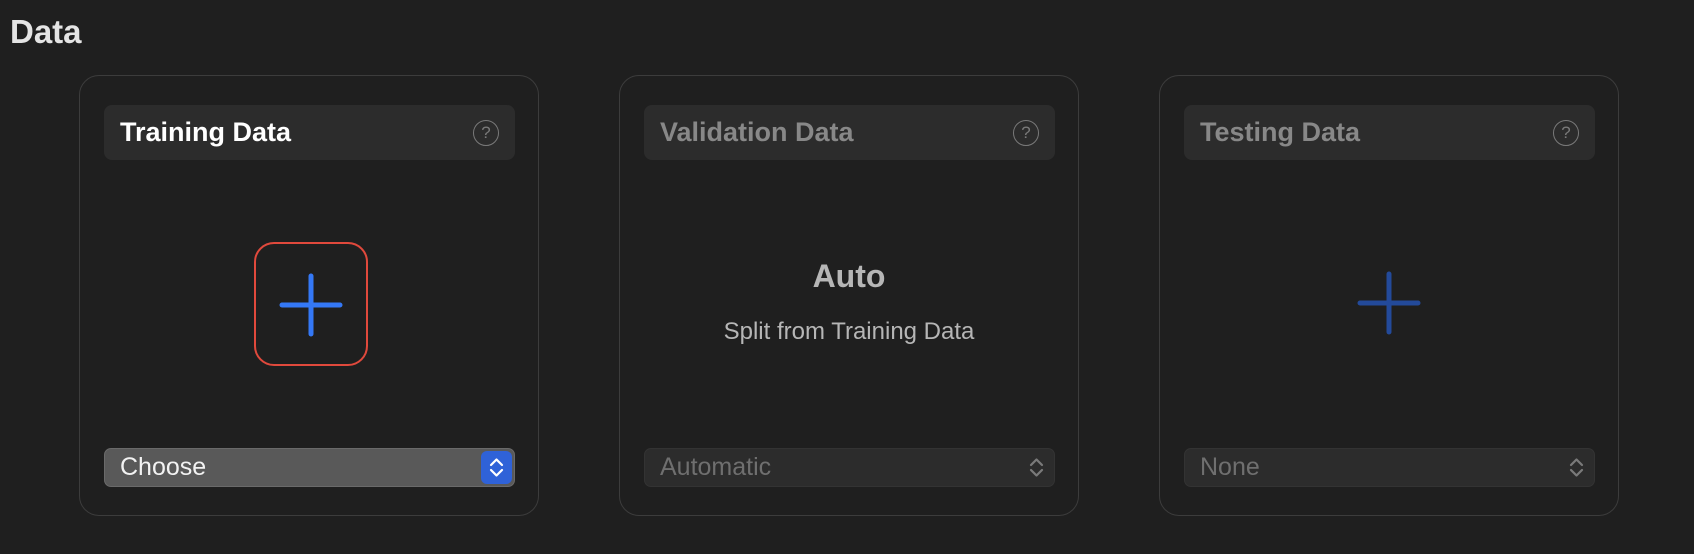 This screenshot has height=554, width=1694. What do you see at coordinates (309, 467) in the screenshot?
I see `training-data-popup: Choose` at bounding box center [309, 467].